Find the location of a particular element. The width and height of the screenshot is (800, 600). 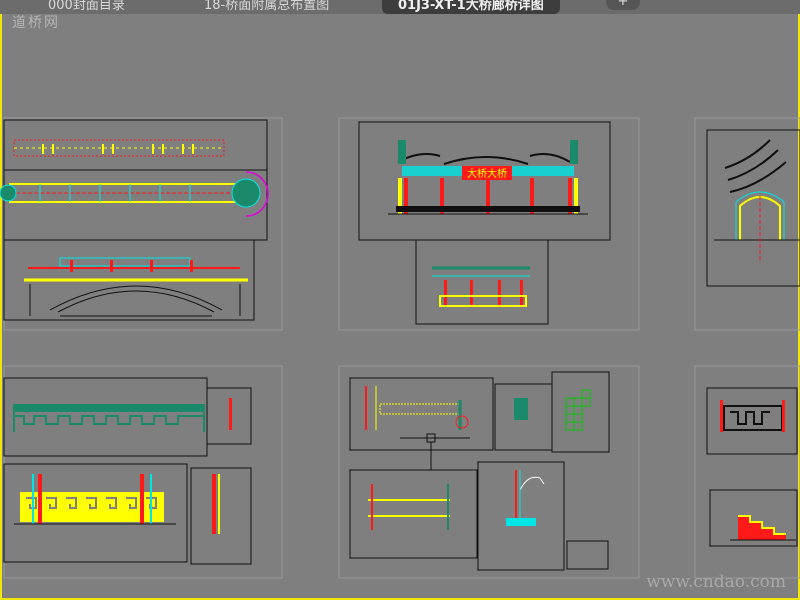

sheet-roof-detail is located at coordinates (747, 224).